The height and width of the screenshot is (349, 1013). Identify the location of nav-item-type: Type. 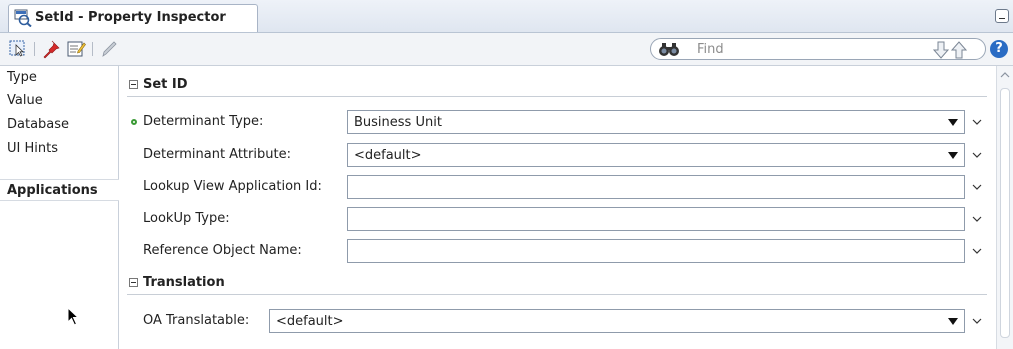
(22, 77).